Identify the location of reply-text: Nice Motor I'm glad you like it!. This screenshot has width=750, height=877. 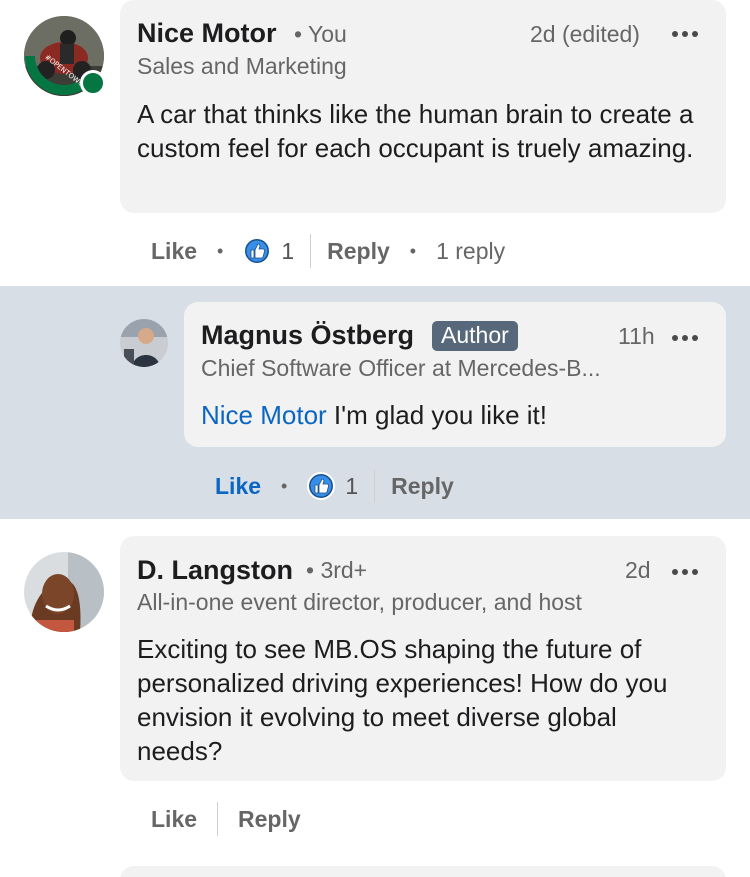
(456, 415).